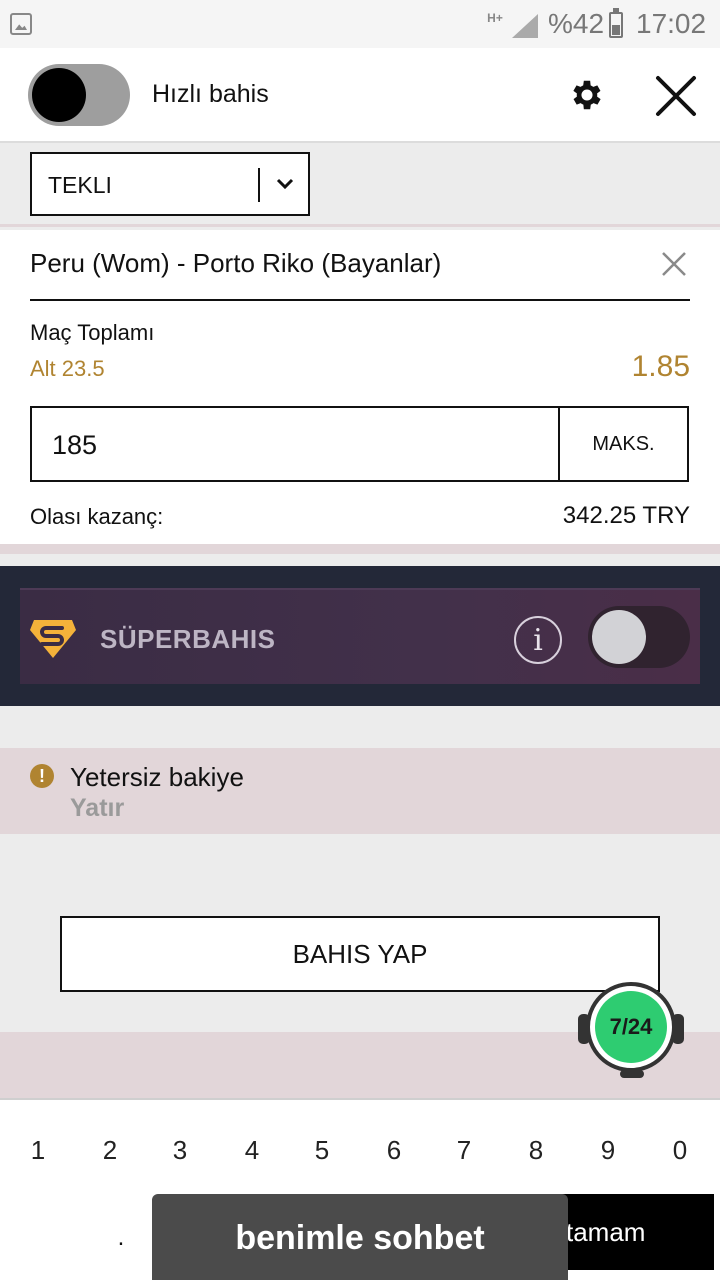  I want to click on superbahis-toggle, so click(639, 637).